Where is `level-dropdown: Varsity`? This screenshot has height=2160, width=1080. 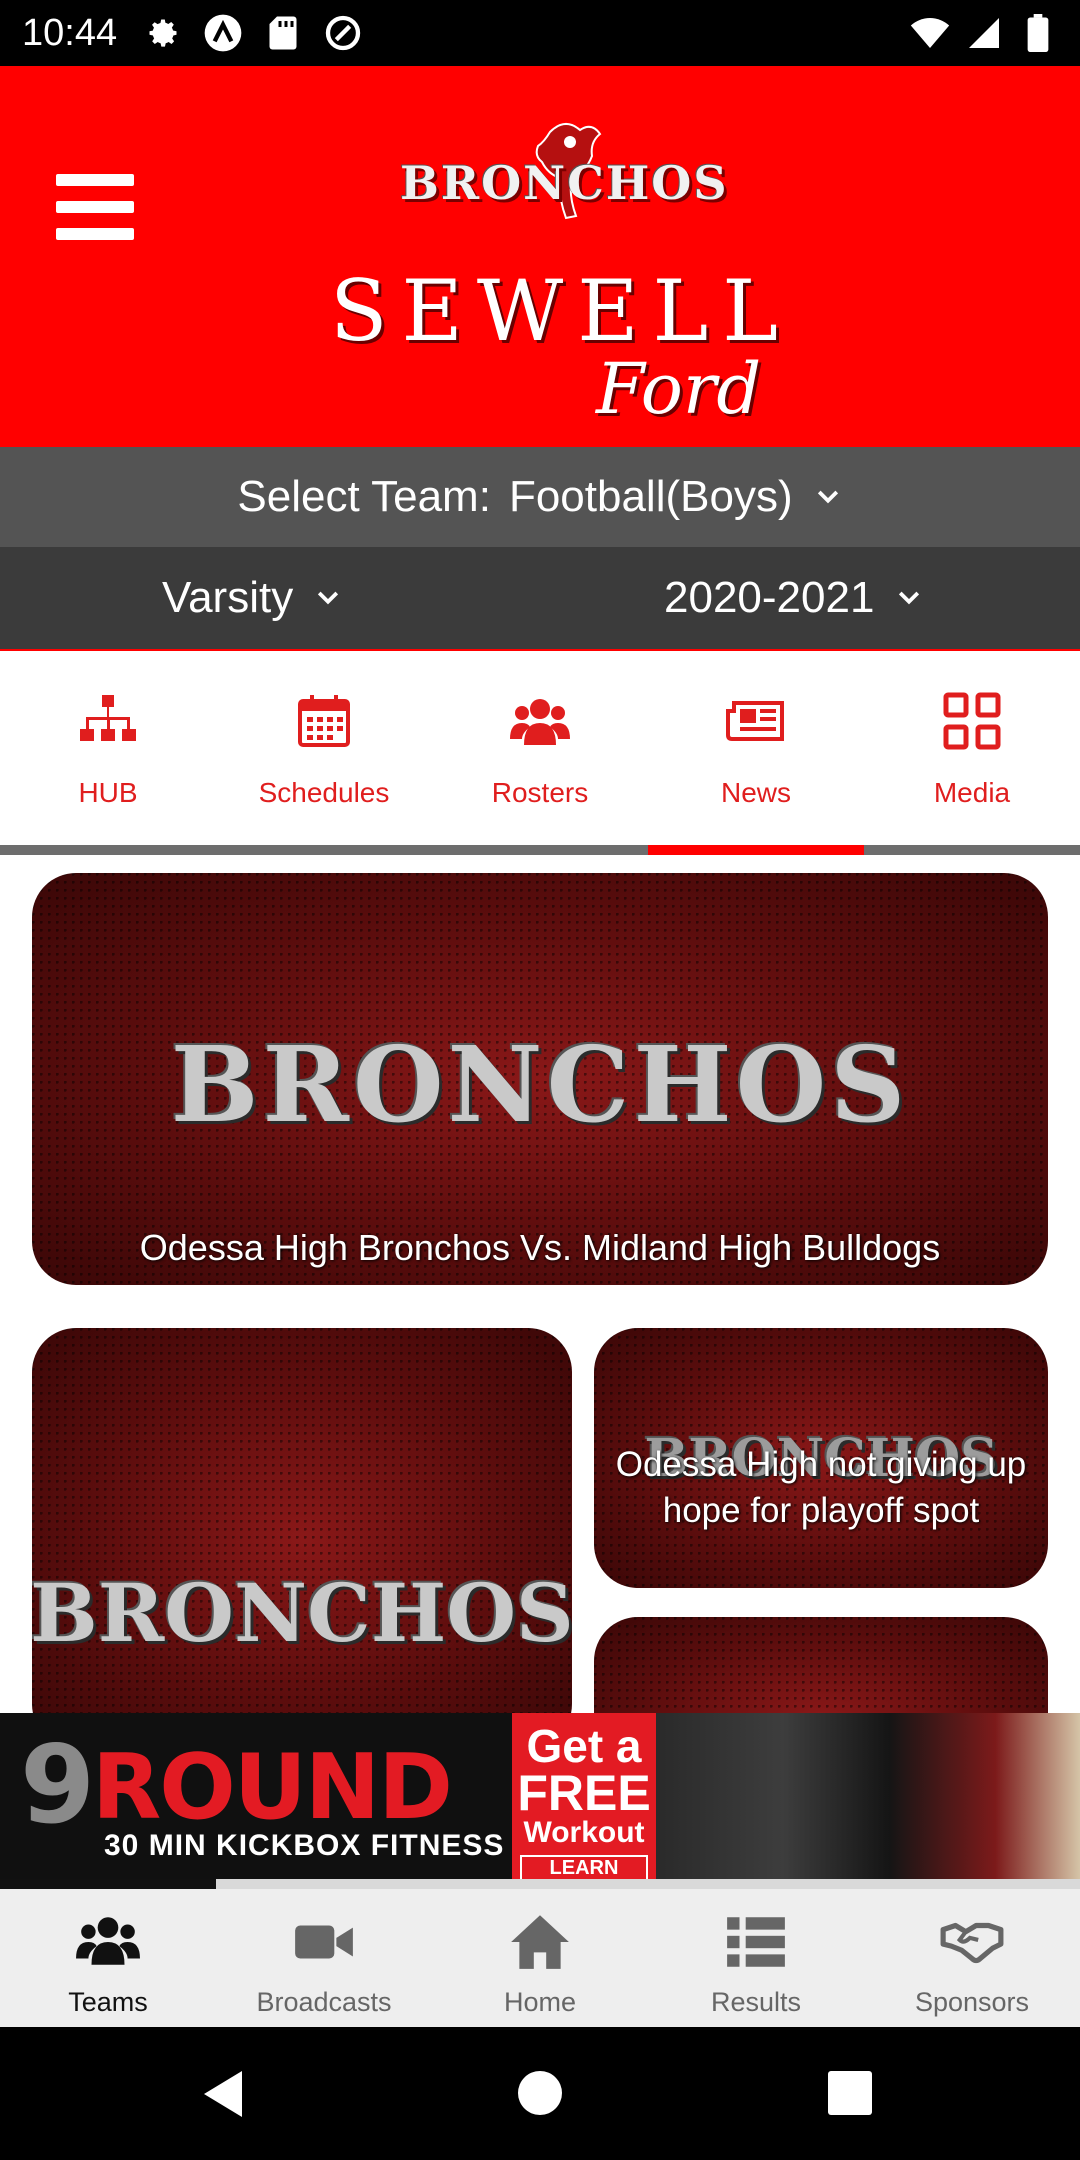
level-dropdown: Varsity is located at coordinates (252, 598).